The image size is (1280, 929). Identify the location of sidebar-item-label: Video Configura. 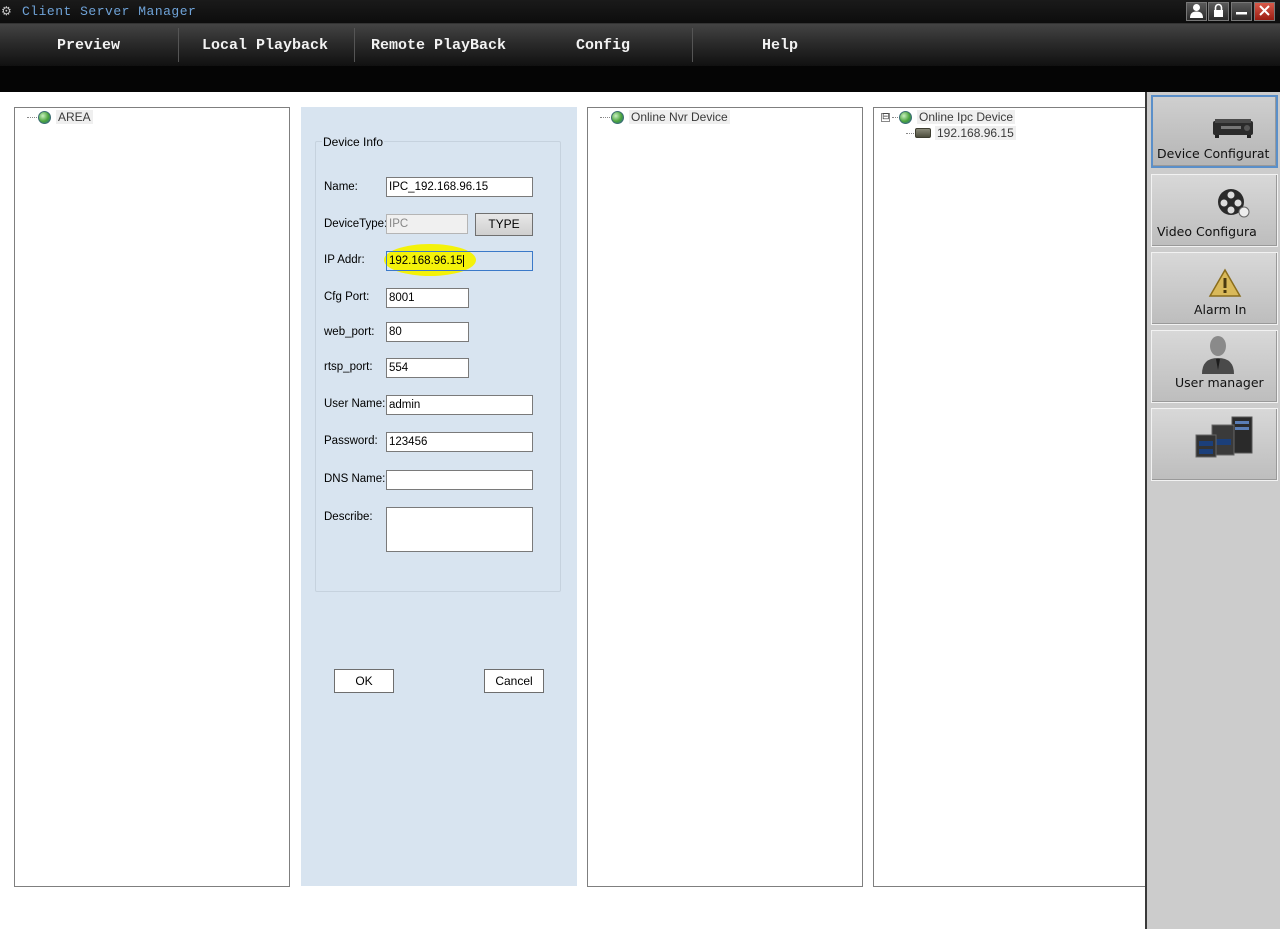
(1207, 231).